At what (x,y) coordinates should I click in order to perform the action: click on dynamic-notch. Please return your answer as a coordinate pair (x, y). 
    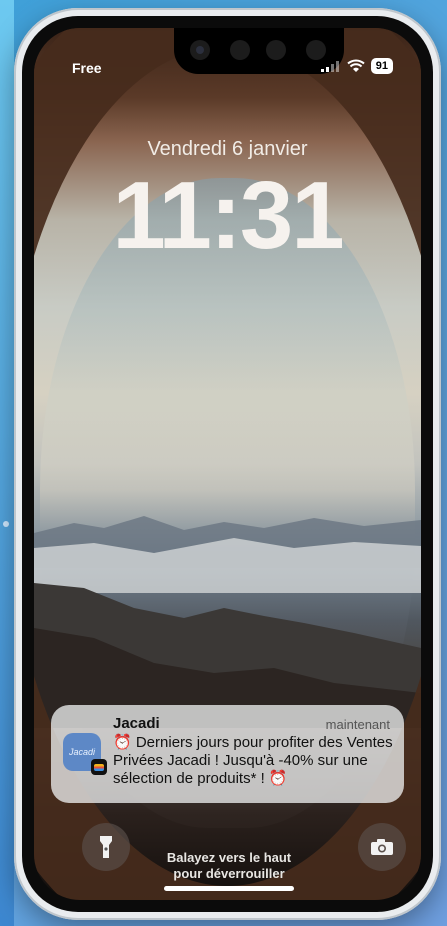
    Looking at the image, I should click on (259, 51).